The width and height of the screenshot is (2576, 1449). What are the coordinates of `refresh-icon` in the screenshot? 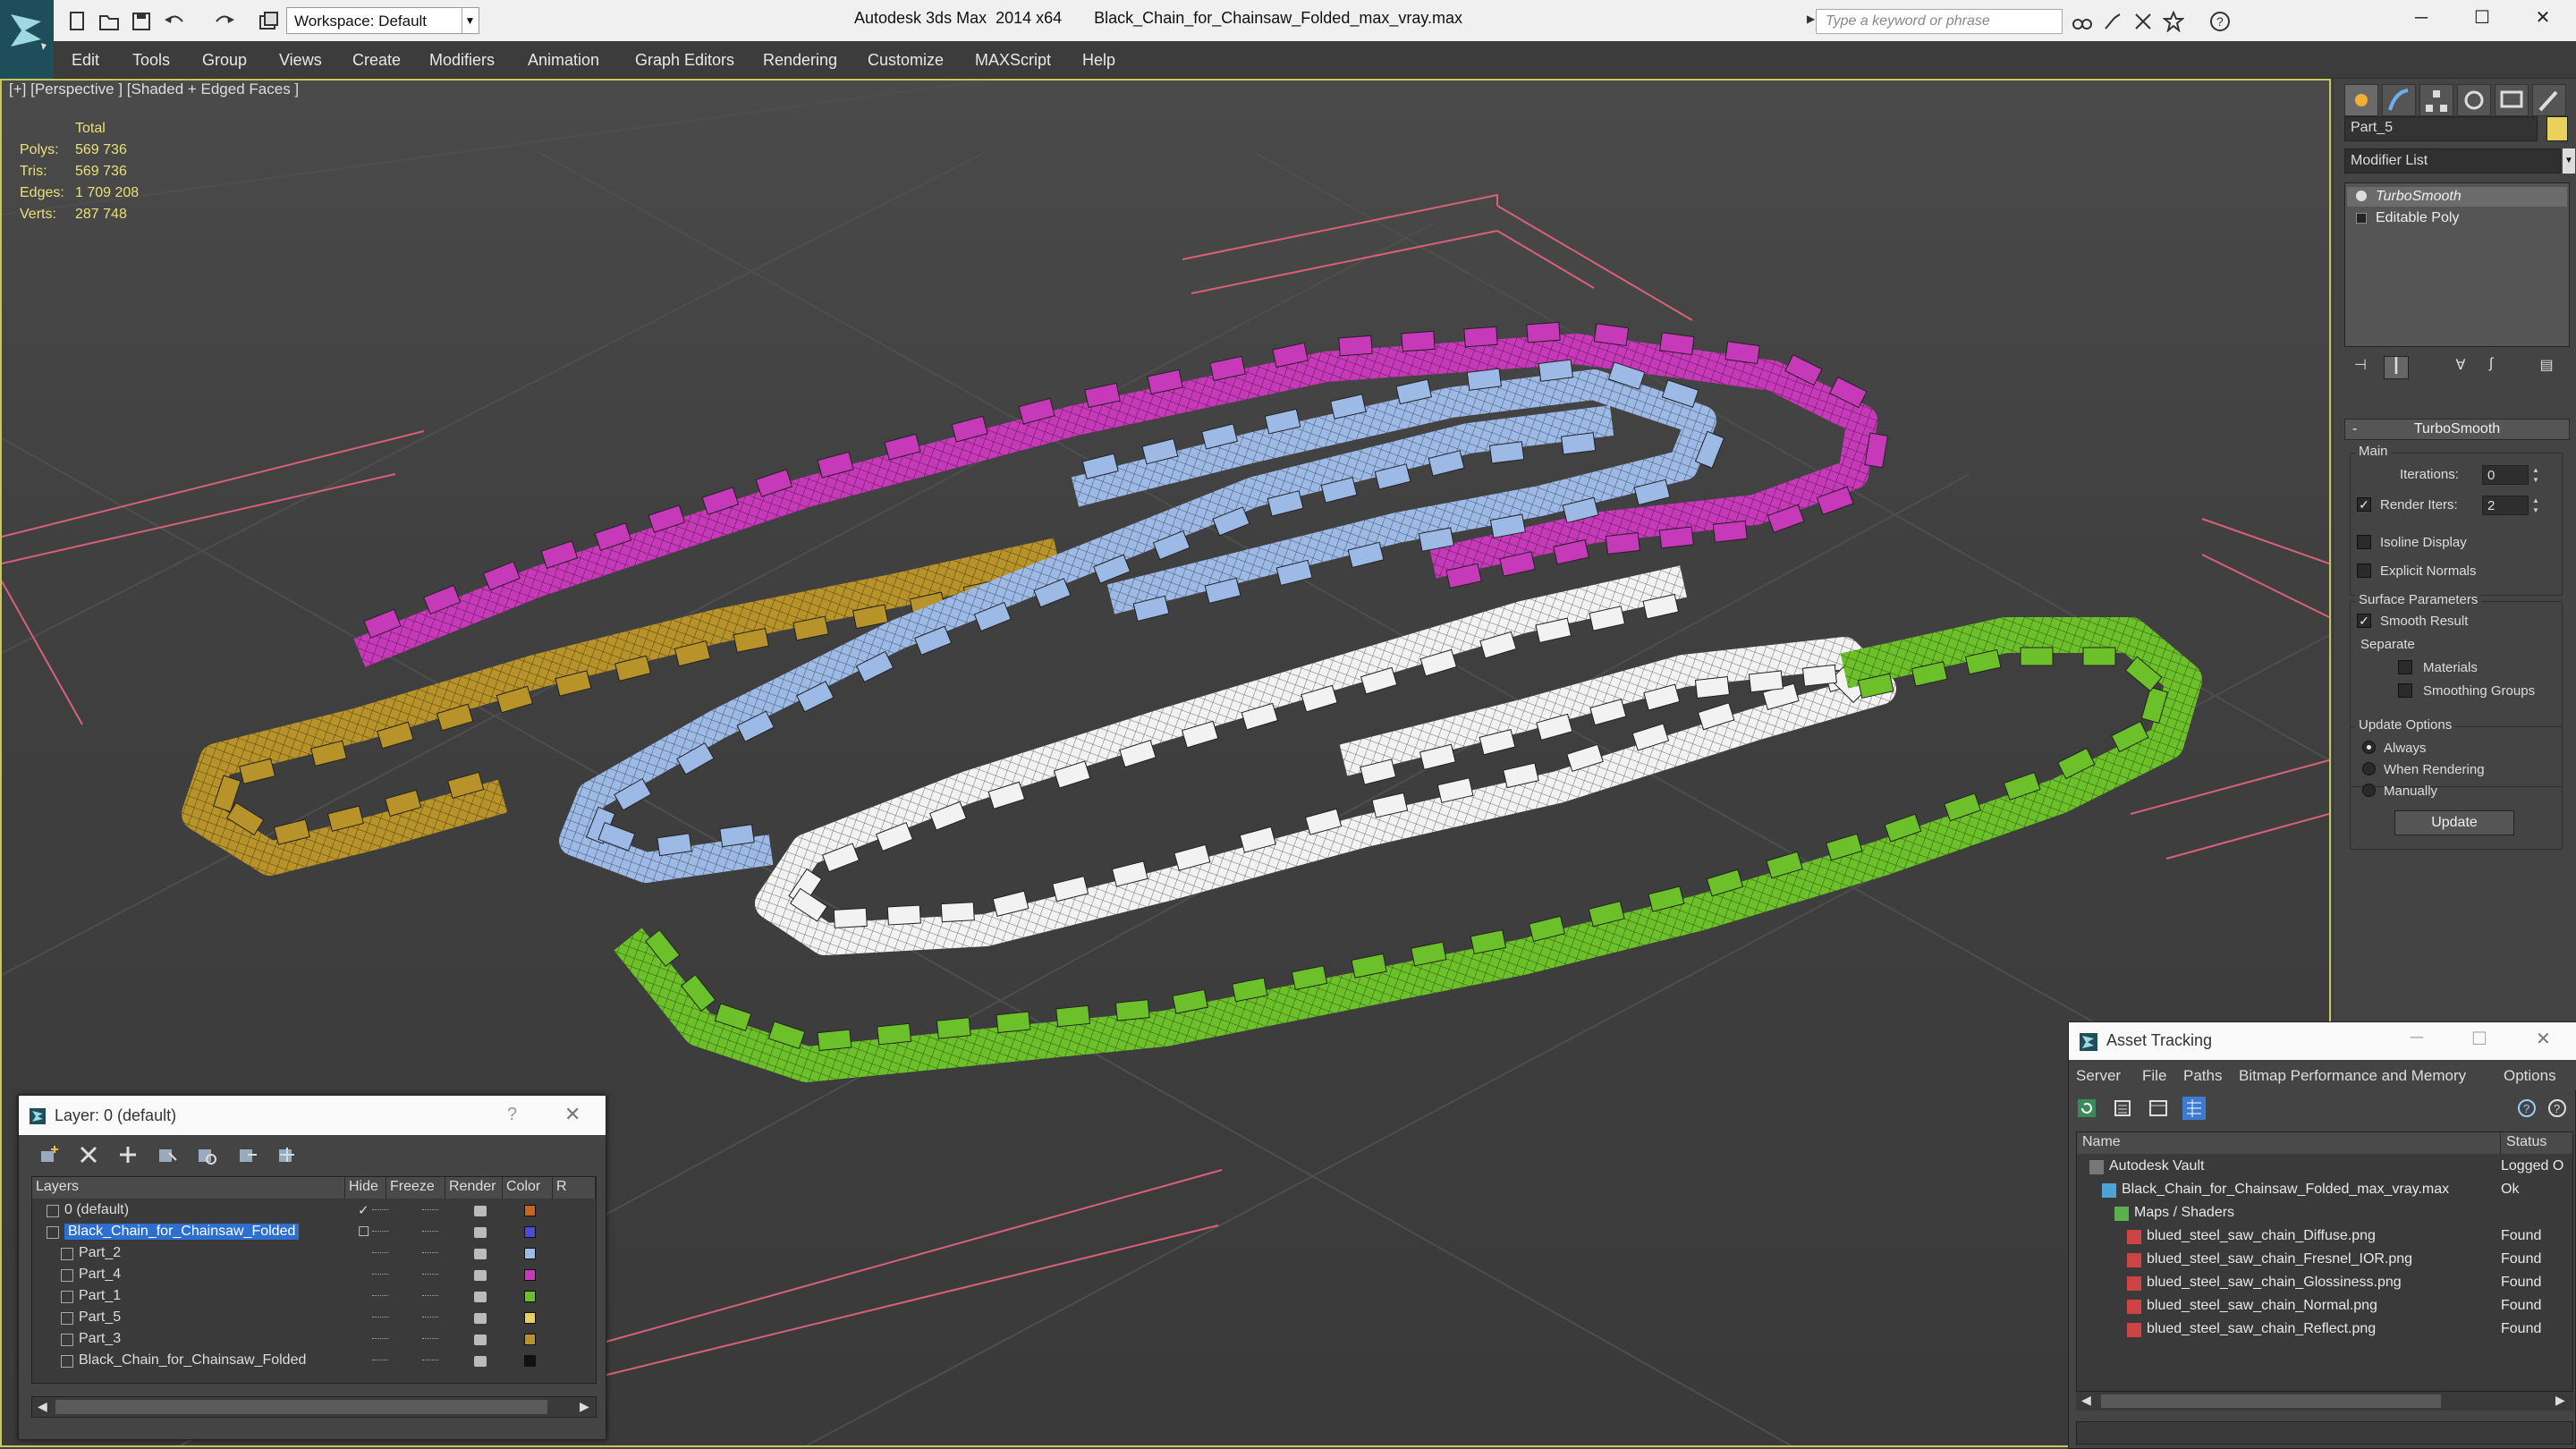 It's located at (2086, 1108).